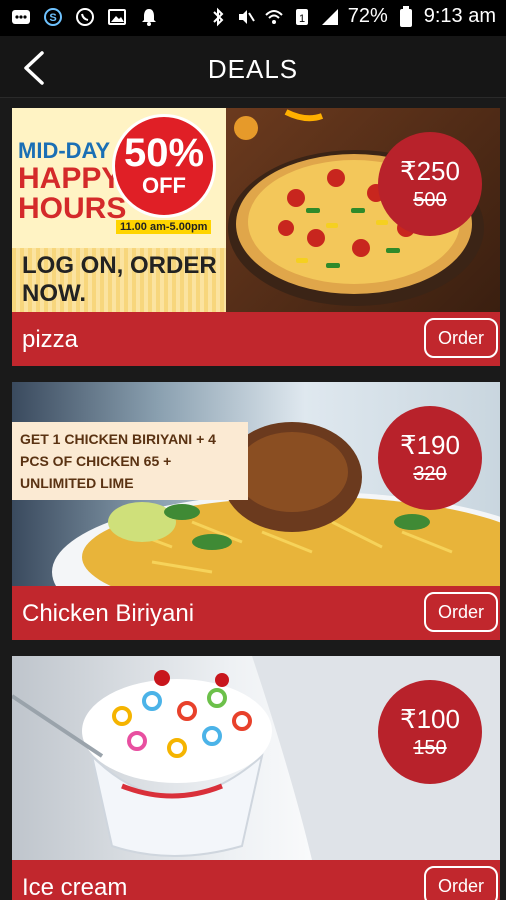  What do you see at coordinates (164, 185) in the screenshot?
I see `discount-off: OFF` at bounding box center [164, 185].